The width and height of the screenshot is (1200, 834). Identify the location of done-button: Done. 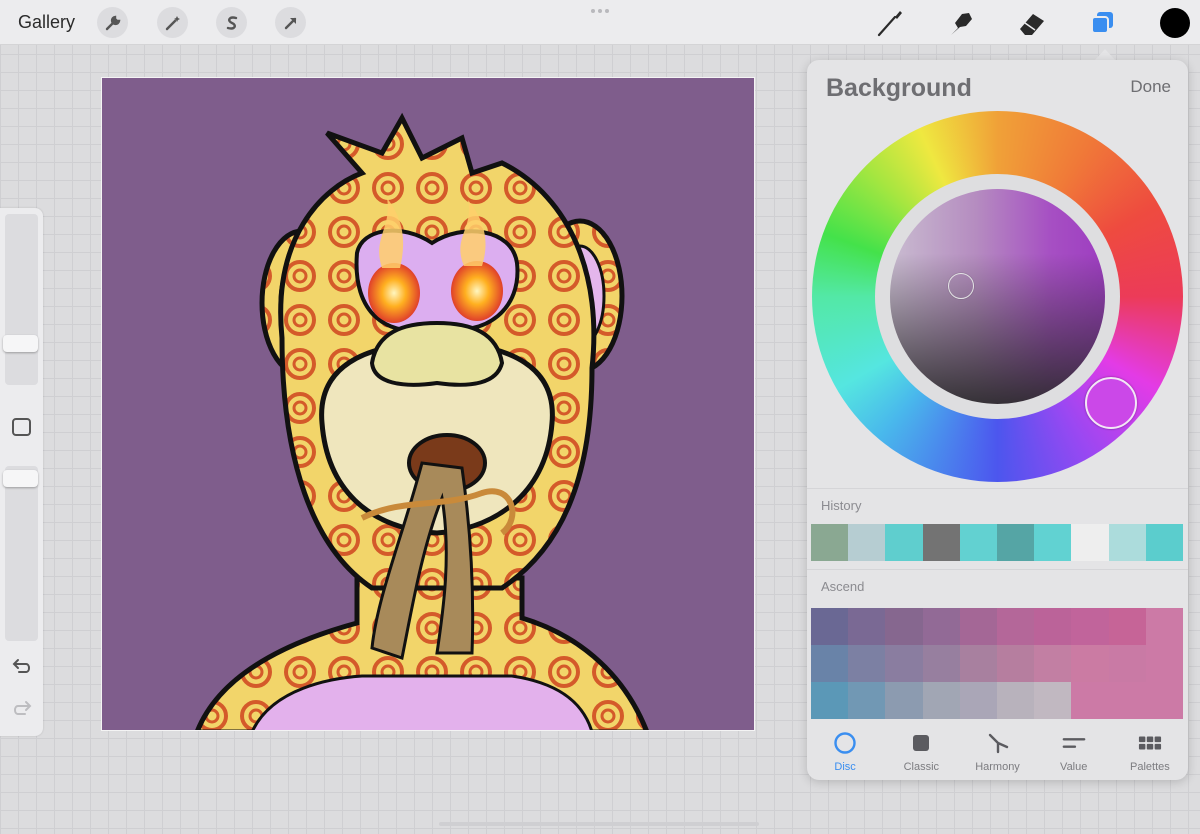
(1150, 87).